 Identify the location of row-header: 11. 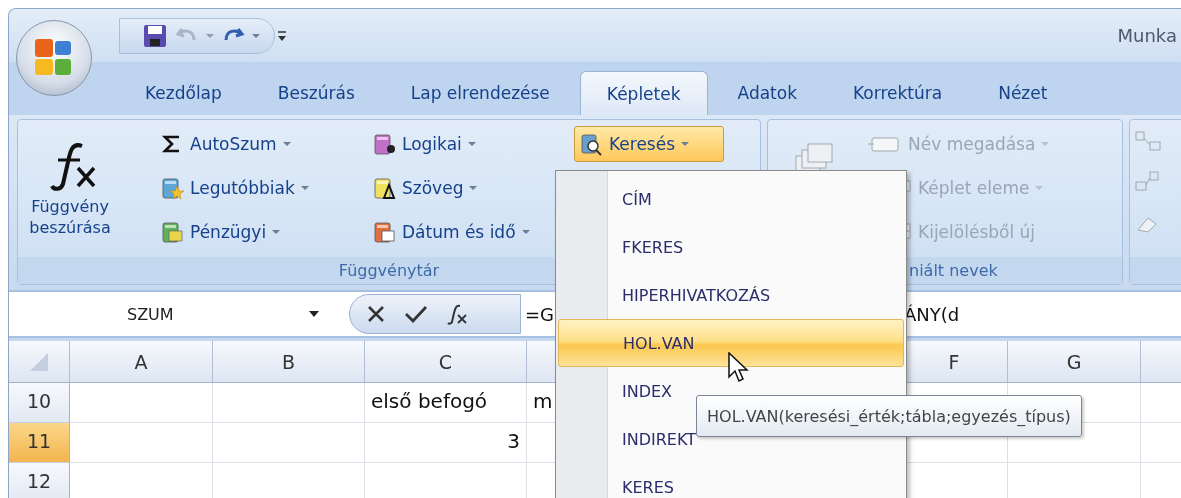
(39, 443).